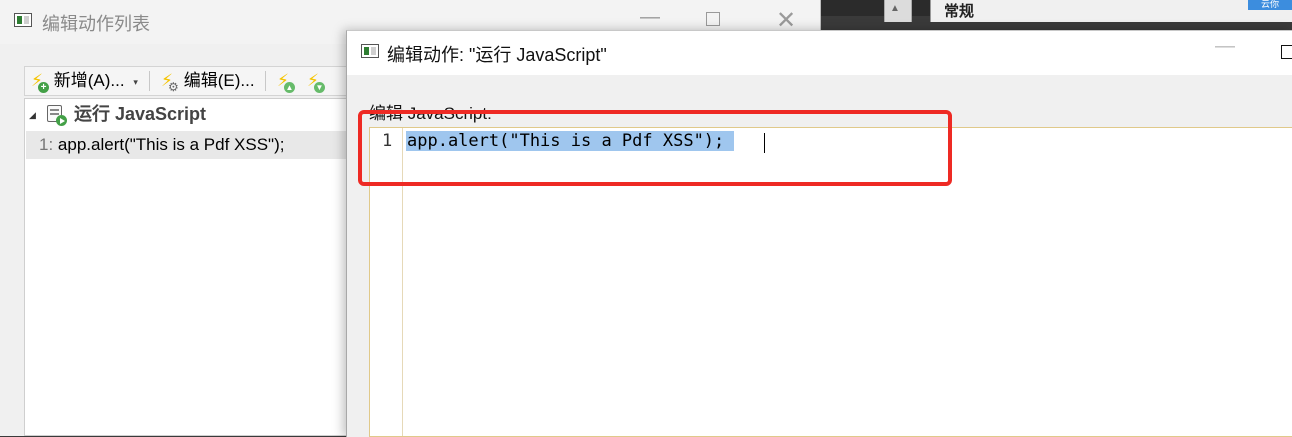 The height and width of the screenshot is (437, 1292). Describe the element at coordinates (46, 144) in the screenshot. I see `tree-item-number: 1:` at that location.